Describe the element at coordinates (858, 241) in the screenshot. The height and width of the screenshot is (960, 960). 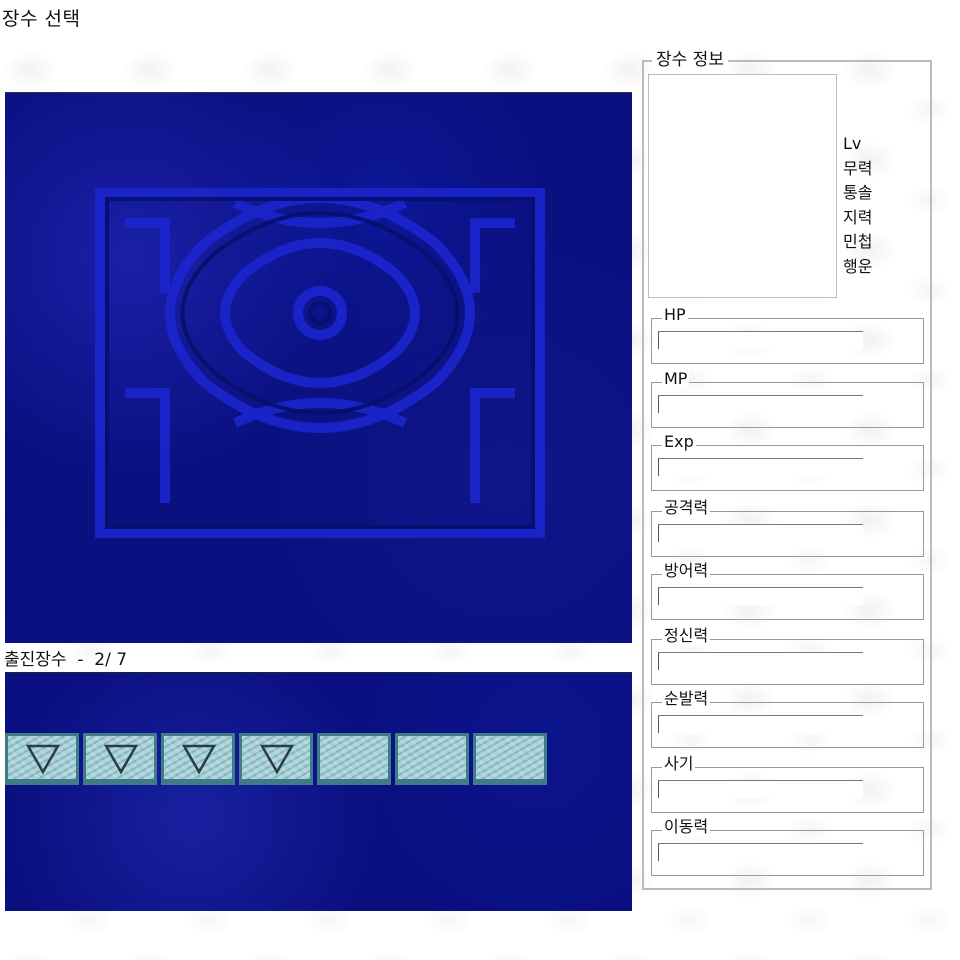
I see `attr-agility: 민첩` at that location.